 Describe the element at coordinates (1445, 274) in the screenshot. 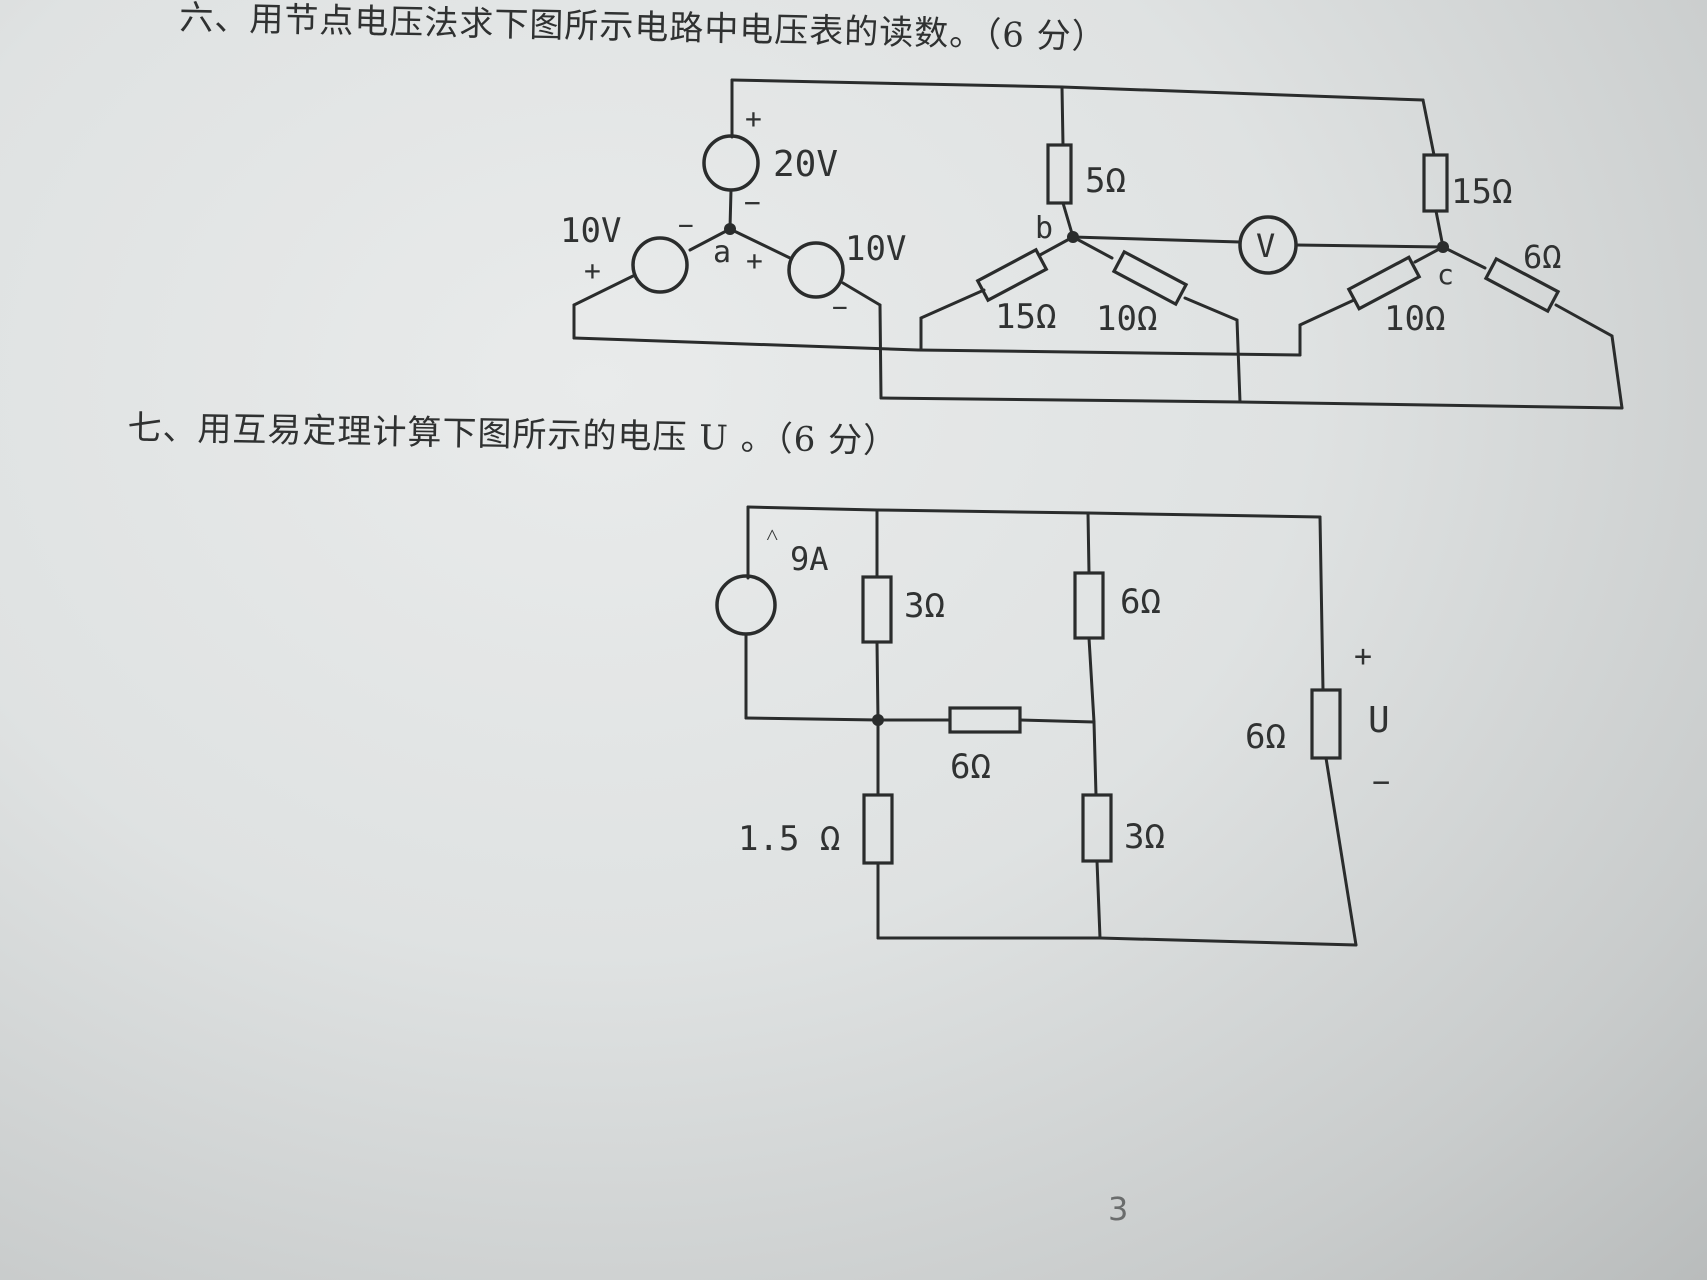

I see `node-c-label: c` at that location.